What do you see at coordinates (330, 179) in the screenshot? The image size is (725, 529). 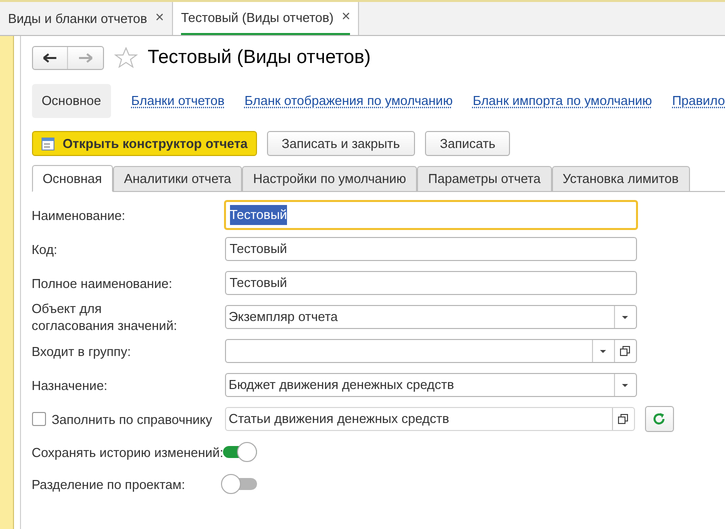 I see `tab: Настройки по умолчанию` at bounding box center [330, 179].